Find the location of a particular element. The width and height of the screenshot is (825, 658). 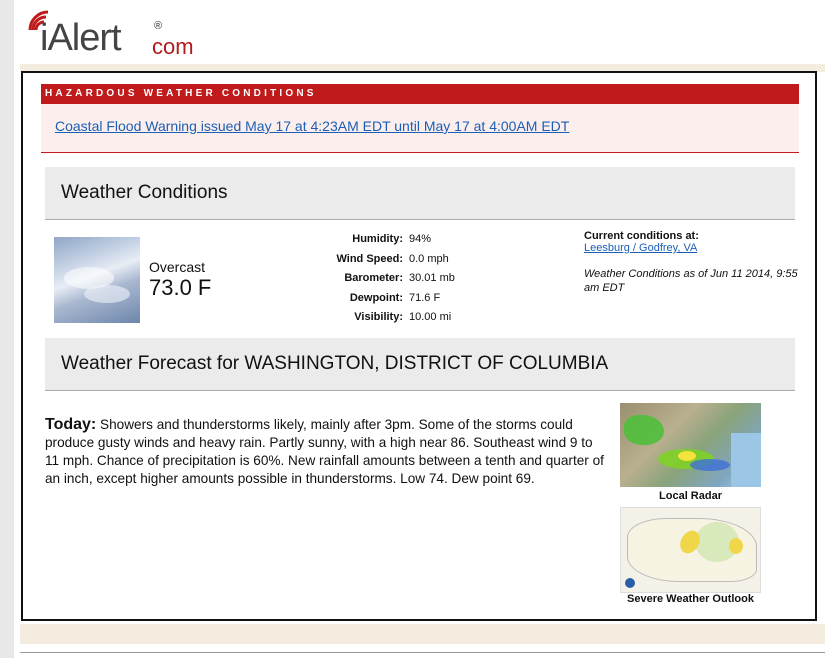

stat-row-wind-speed: Wind Speed: 0.0 mph is located at coordinates (413, 263).